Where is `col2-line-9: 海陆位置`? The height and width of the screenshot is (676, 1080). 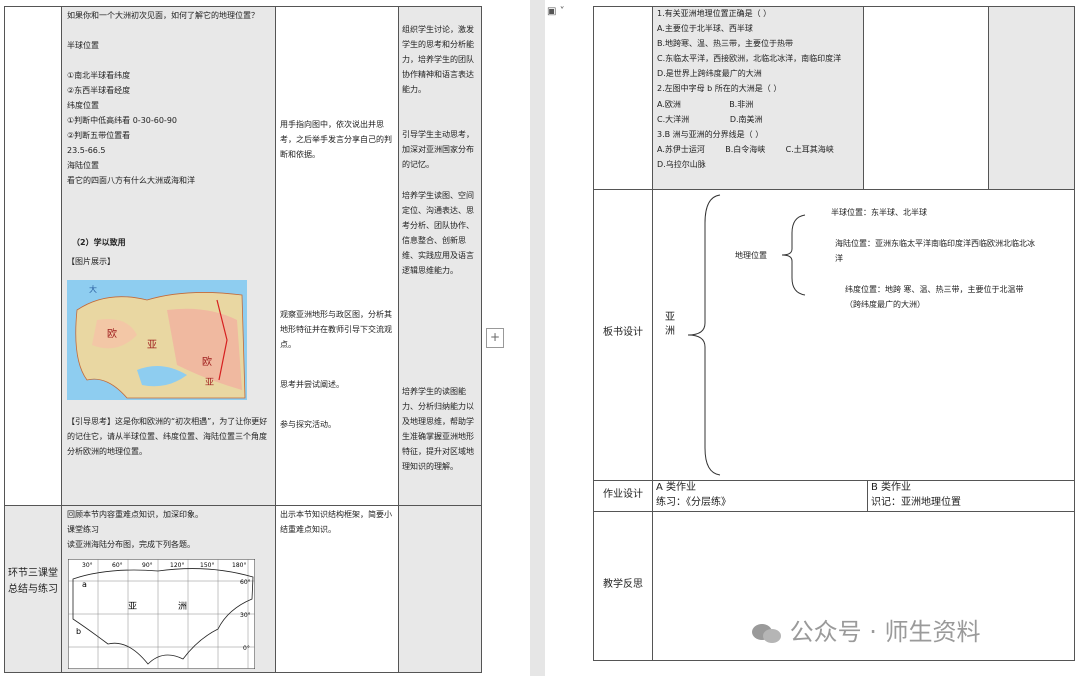
col2-line-9: 海陆位置 is located at coordinates (83, 165).